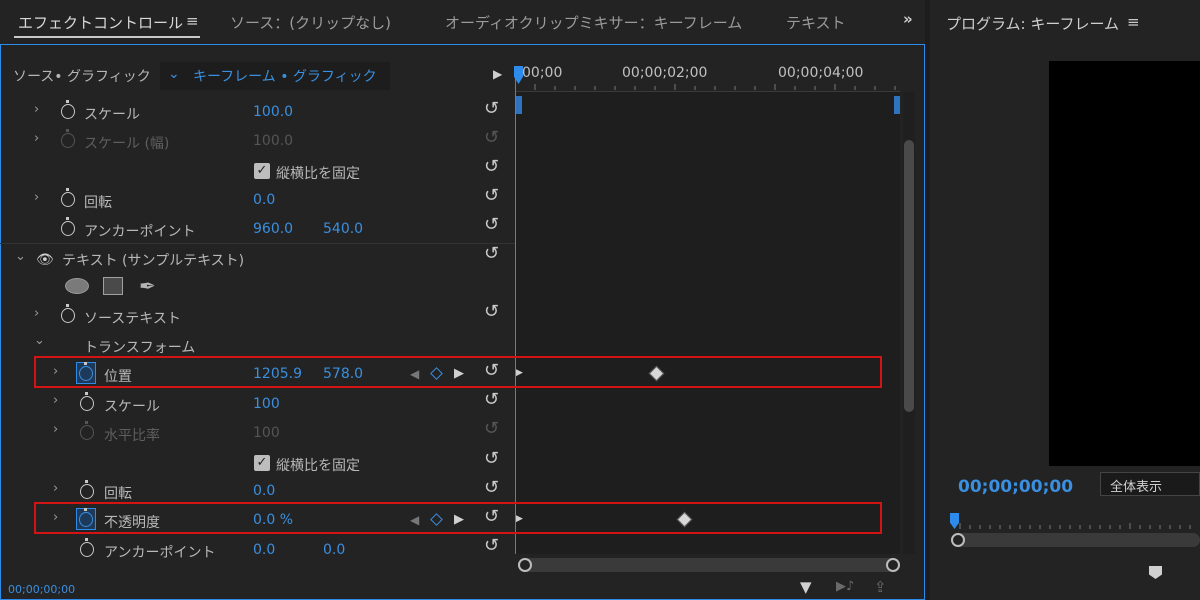  I want to click on scale-width-value: 100.0, so click(273, 141).